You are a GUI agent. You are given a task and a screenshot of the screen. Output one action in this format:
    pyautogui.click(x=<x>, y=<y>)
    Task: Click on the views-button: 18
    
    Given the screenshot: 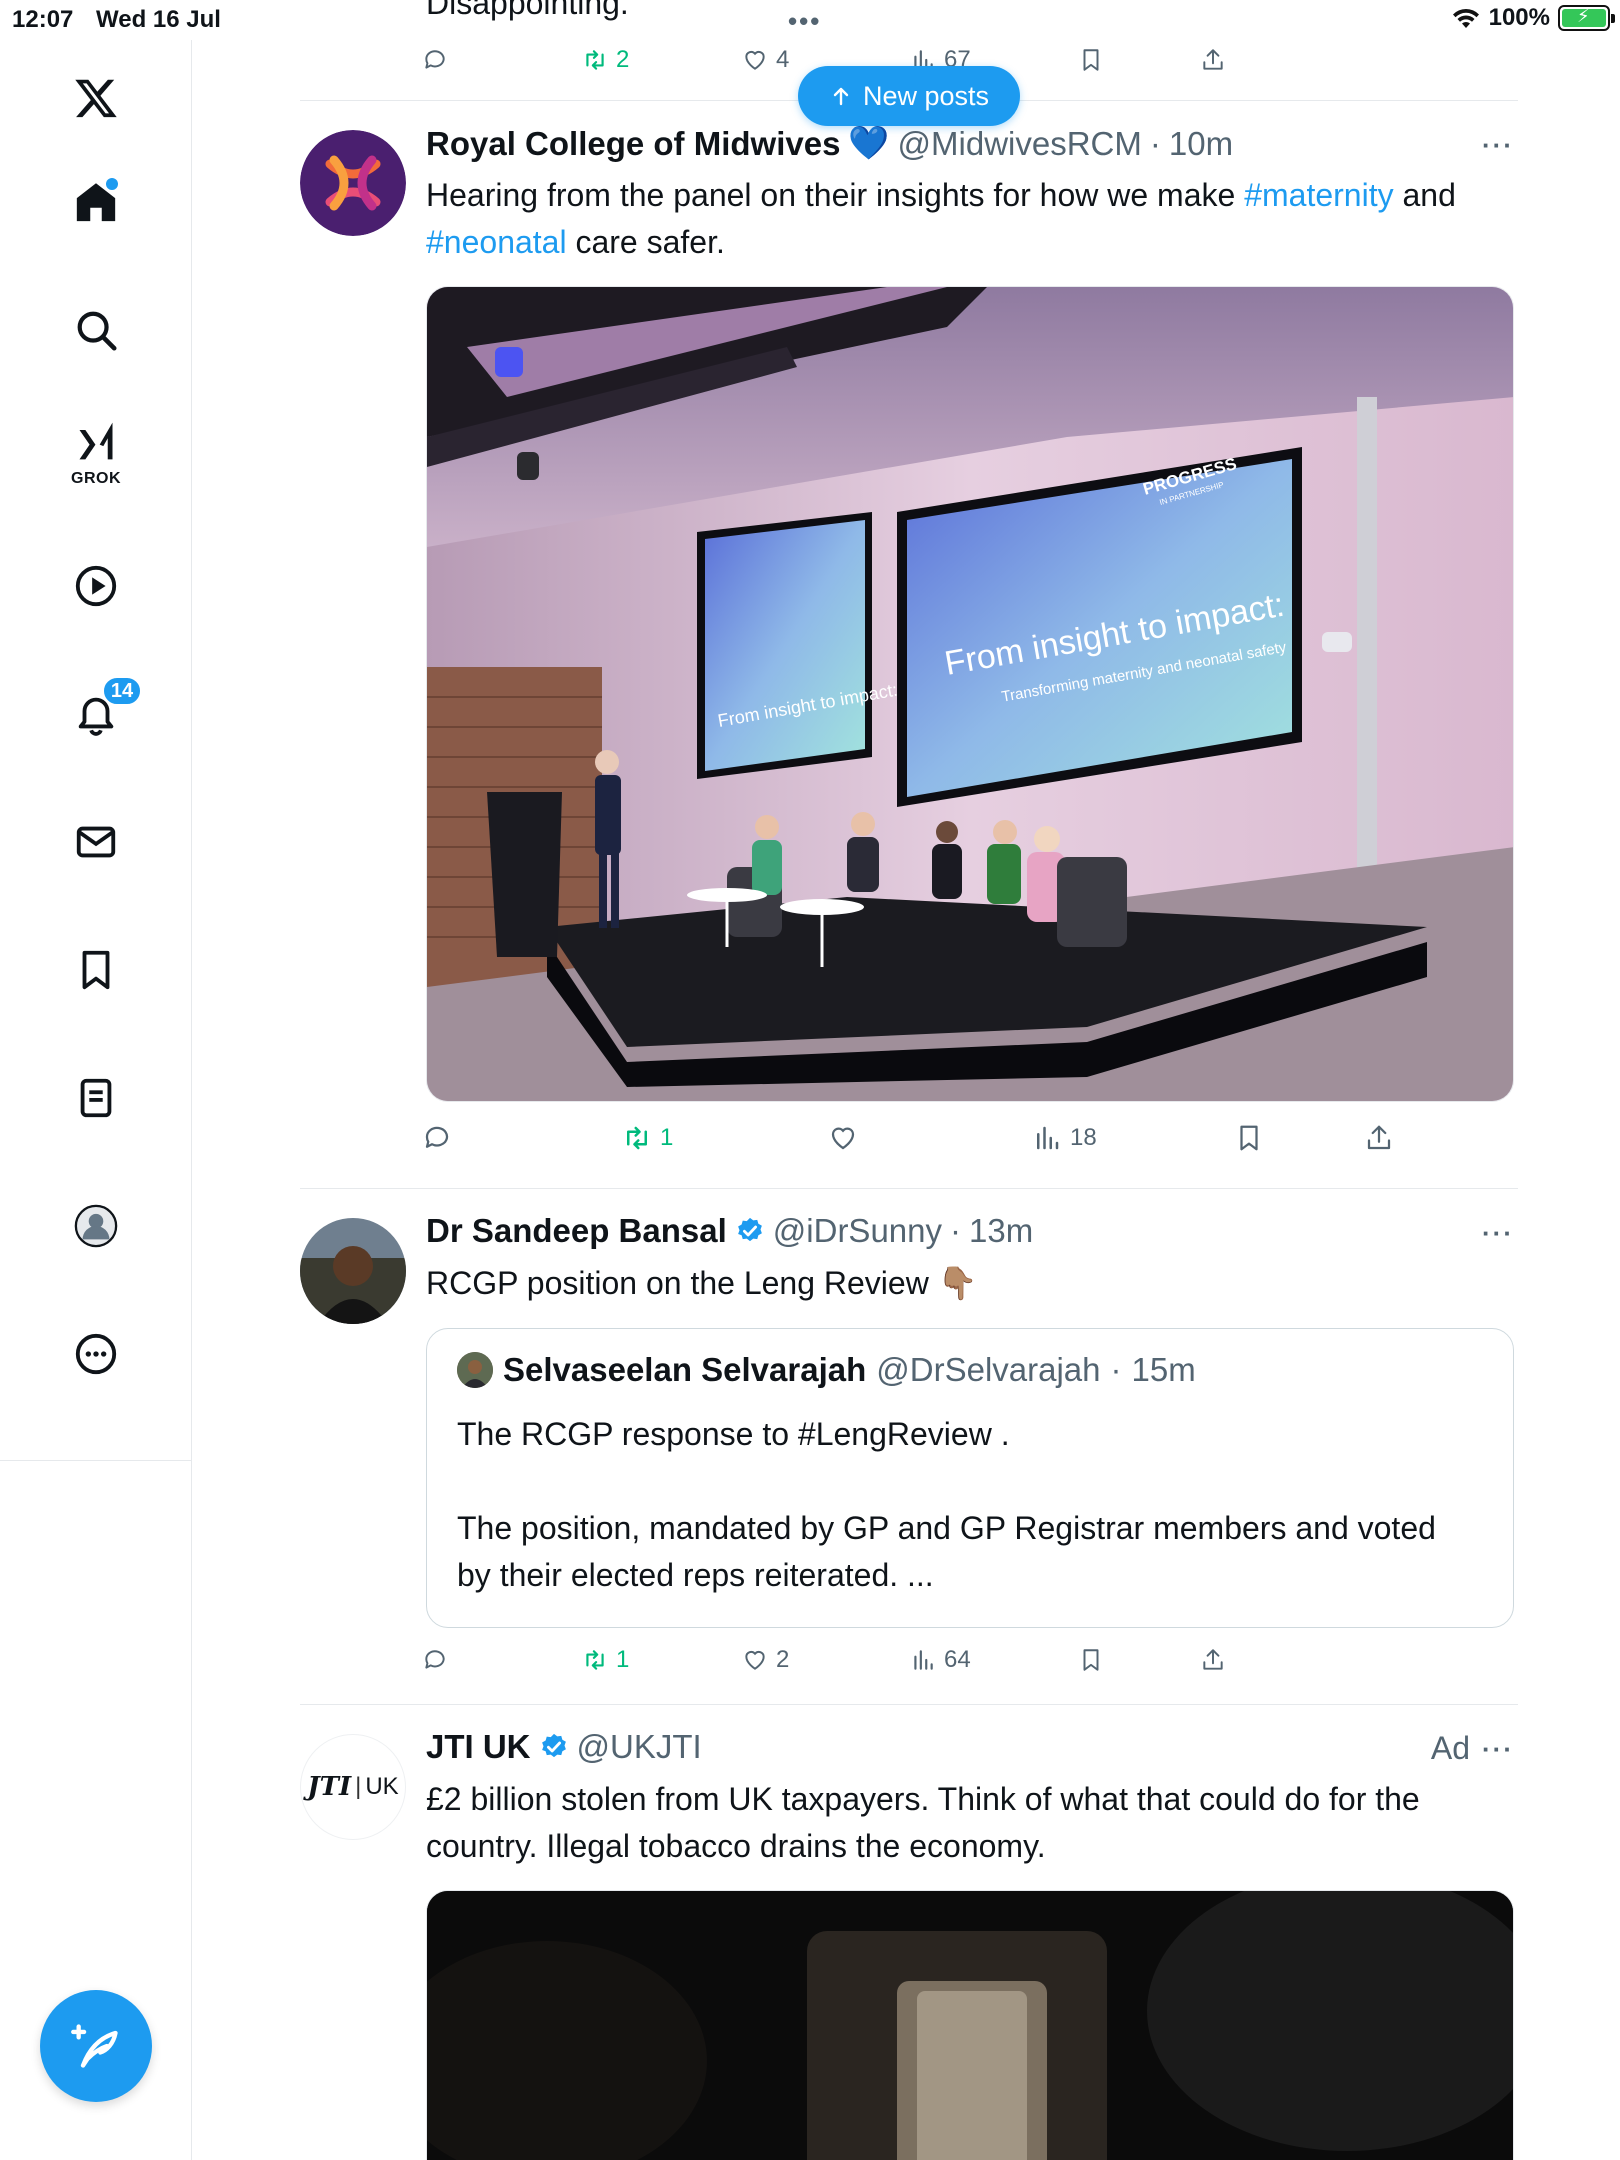 What is the action you would take?
    pyautogui.click(x=1064, y=1138)
    